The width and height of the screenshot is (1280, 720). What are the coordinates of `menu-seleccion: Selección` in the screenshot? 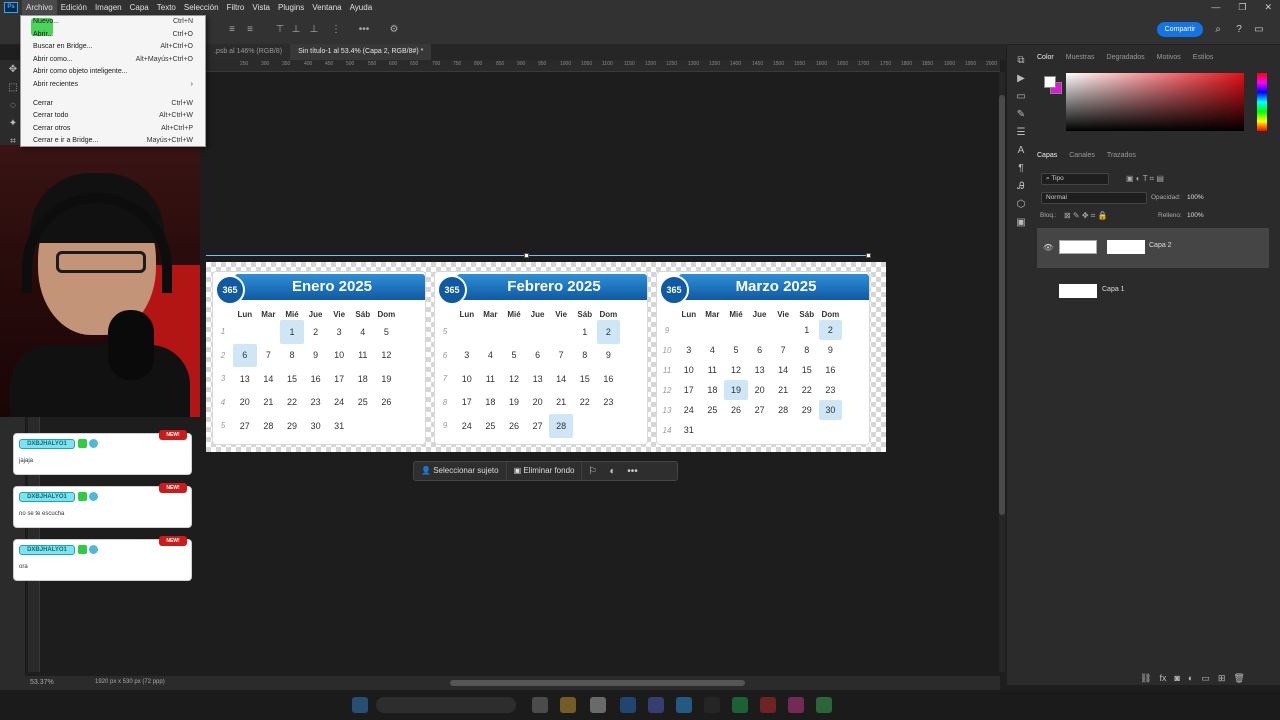 It's located at (201, 7).